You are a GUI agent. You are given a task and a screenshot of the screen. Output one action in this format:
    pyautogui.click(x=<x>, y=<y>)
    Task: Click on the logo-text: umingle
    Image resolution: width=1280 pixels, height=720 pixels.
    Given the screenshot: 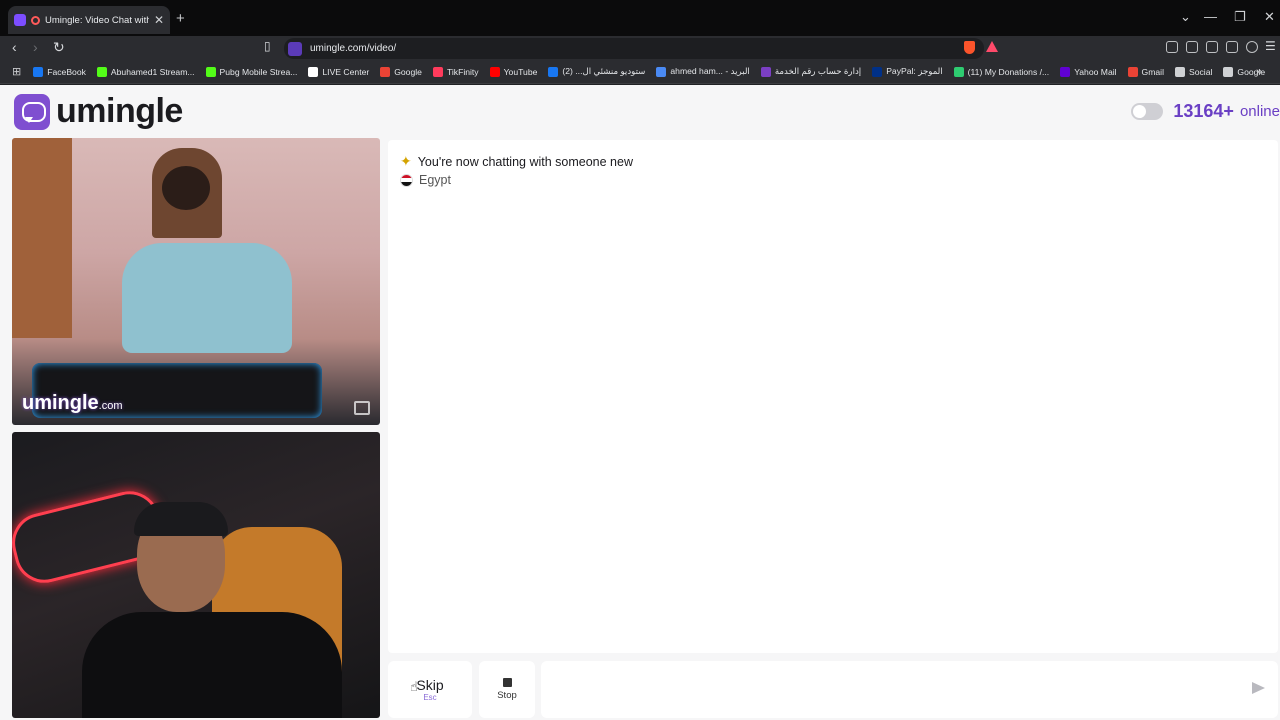 What is the action you would take?
    pyautogui.click(x=119, y=111)
    